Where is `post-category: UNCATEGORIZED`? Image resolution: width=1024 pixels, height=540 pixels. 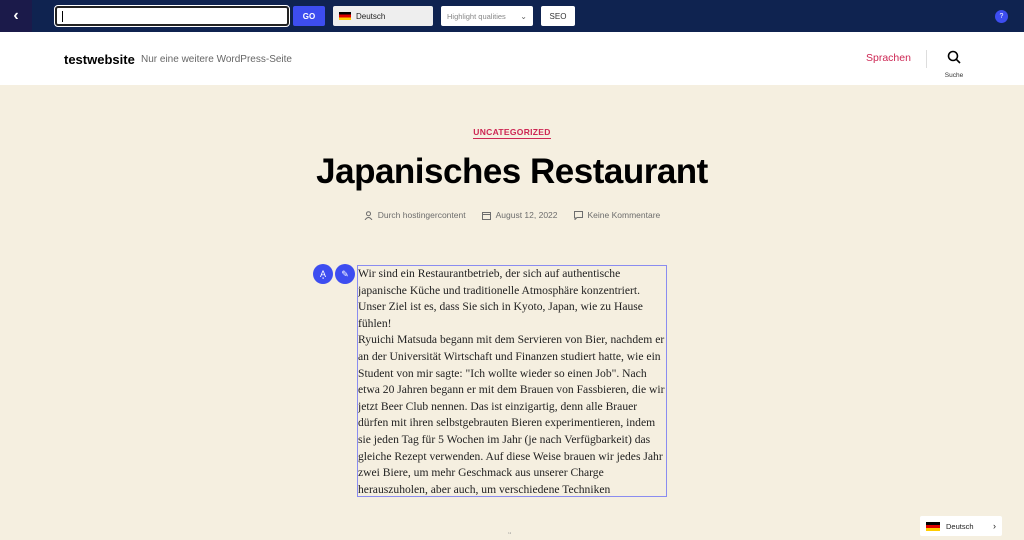 post-category: UNCATEGORIZED is located at coordinates (512, 133).